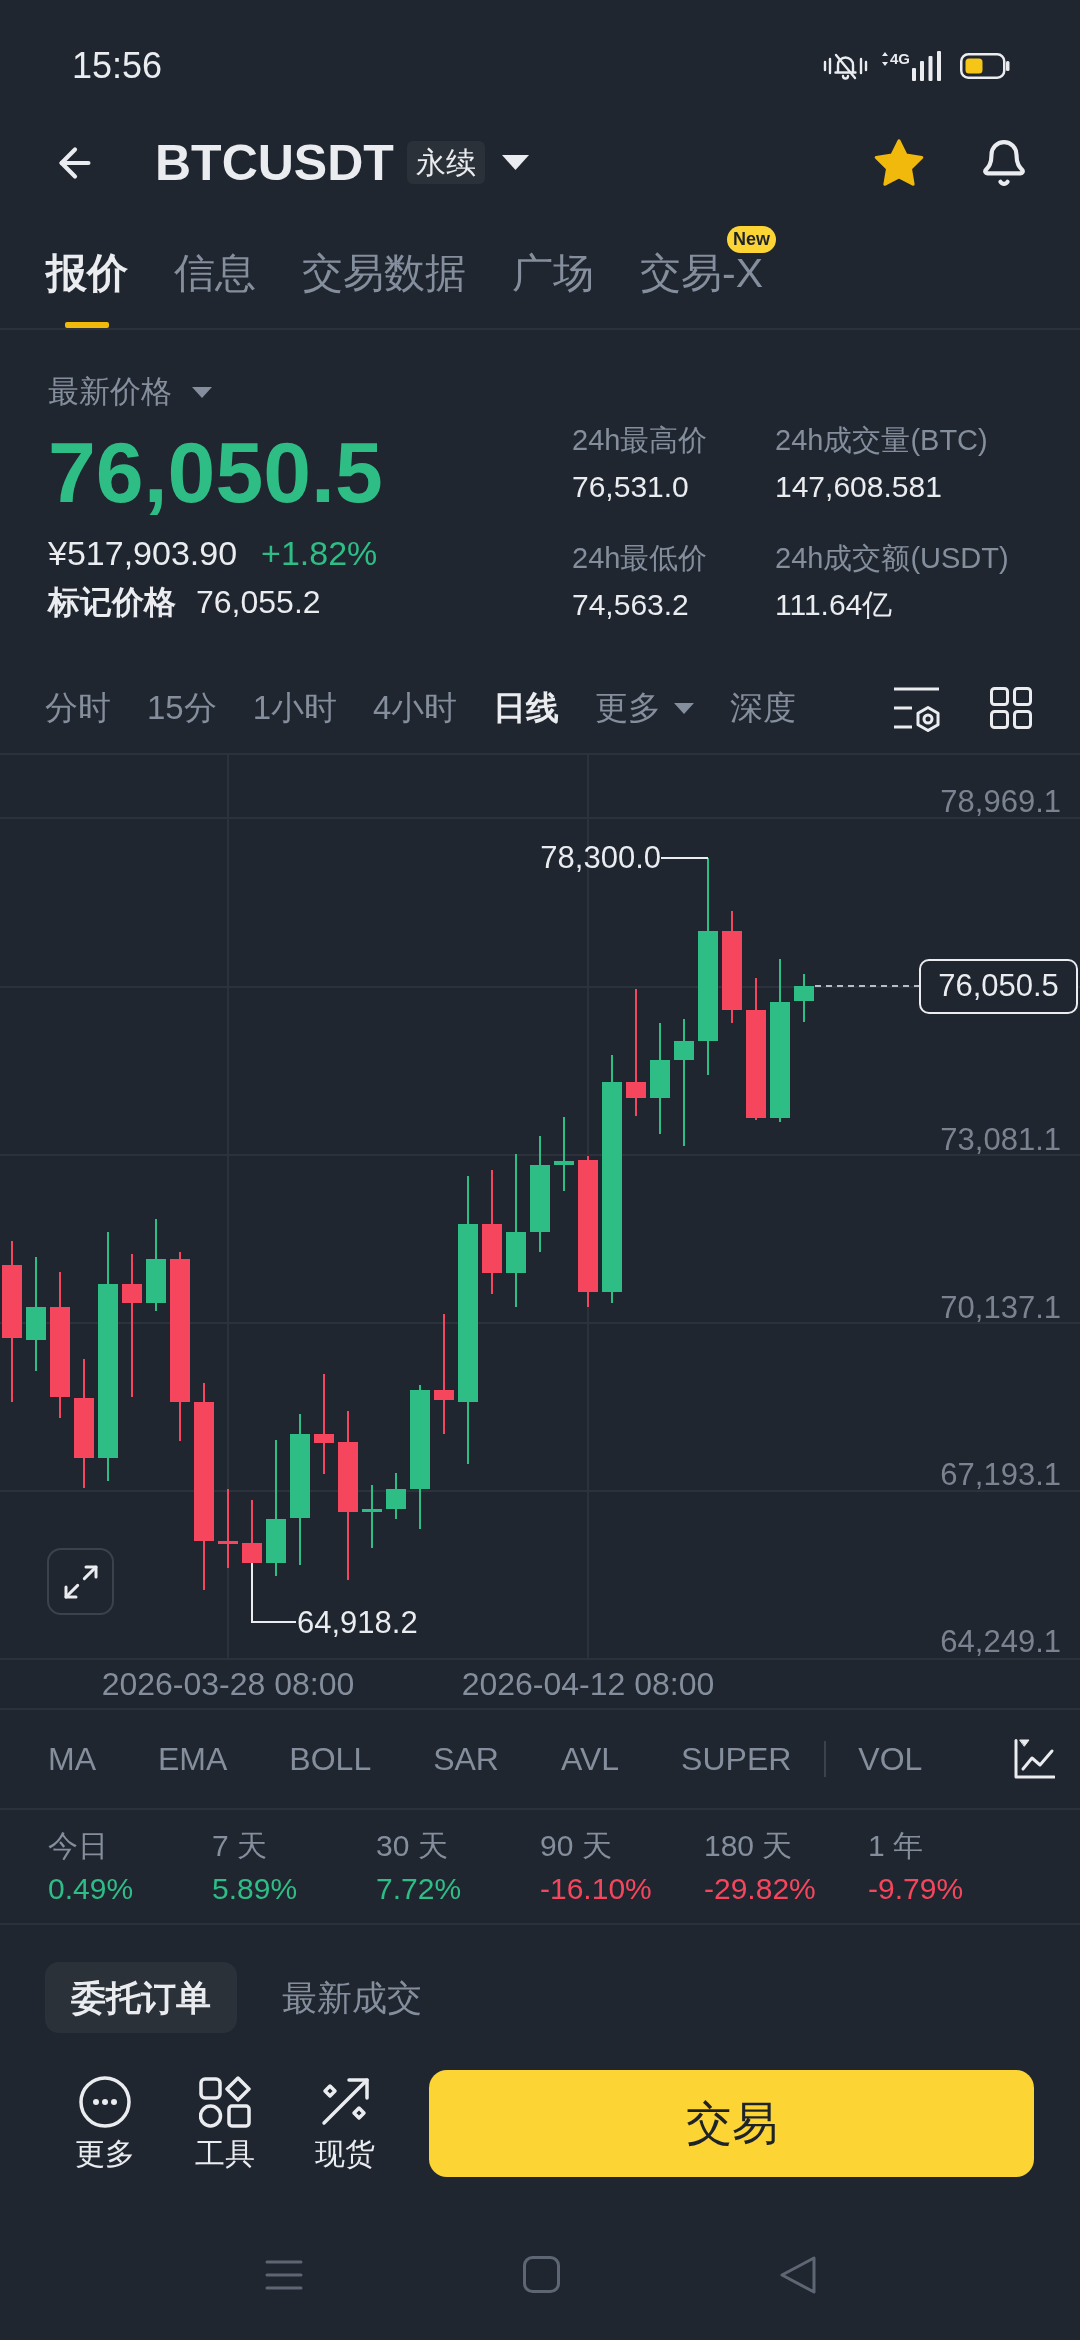  Describe the element at coordinates (892, 558) in the screenshot. I see `stat-label: 24h成交额(USDT)` at that location.